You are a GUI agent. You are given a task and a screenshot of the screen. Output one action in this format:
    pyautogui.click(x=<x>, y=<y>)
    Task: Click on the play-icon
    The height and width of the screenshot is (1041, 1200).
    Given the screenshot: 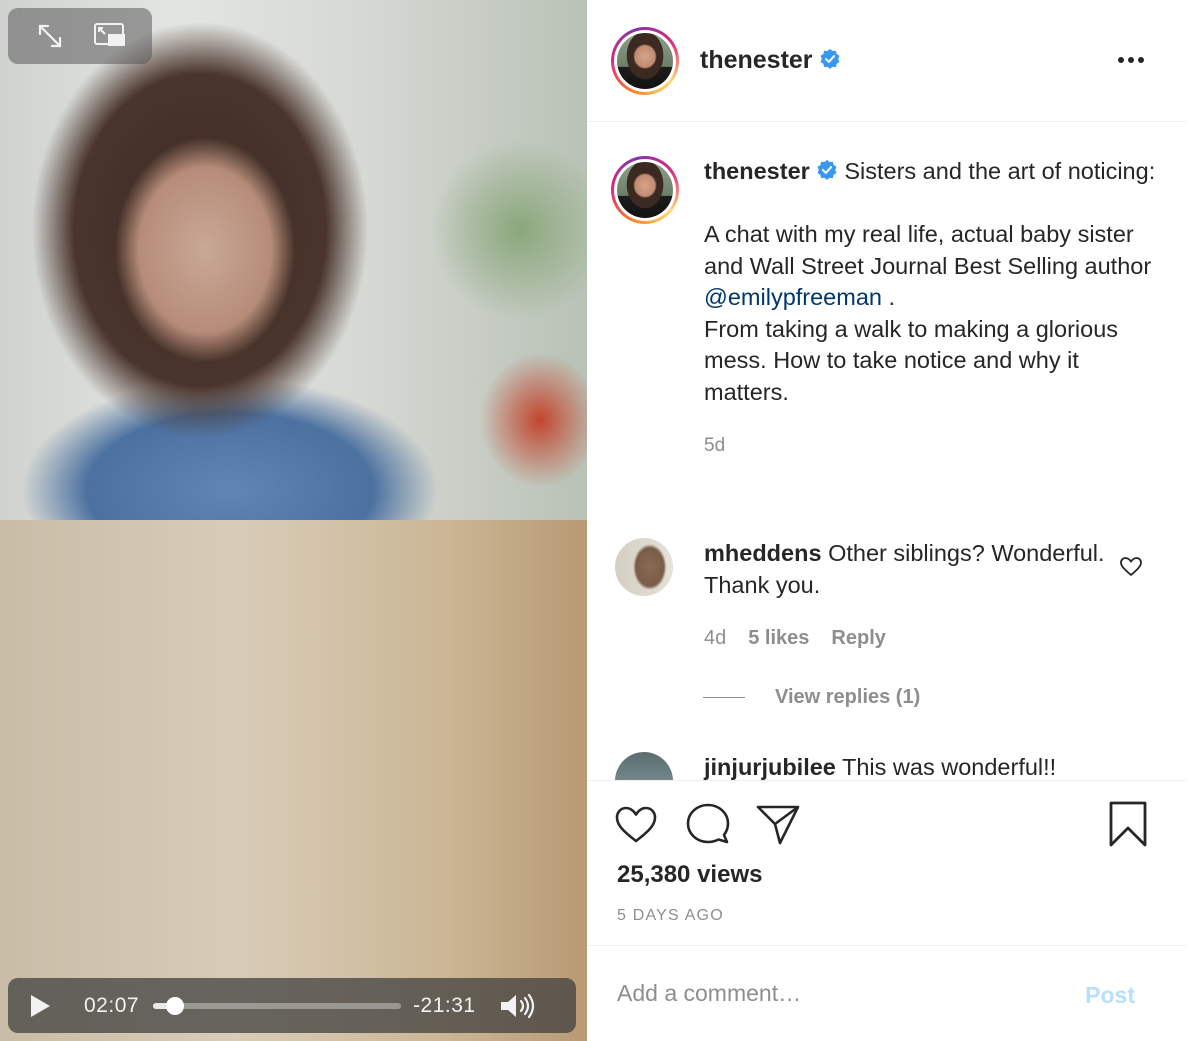 What is the action you would take?
    pyautogui.click(x=40, y=1006)
    